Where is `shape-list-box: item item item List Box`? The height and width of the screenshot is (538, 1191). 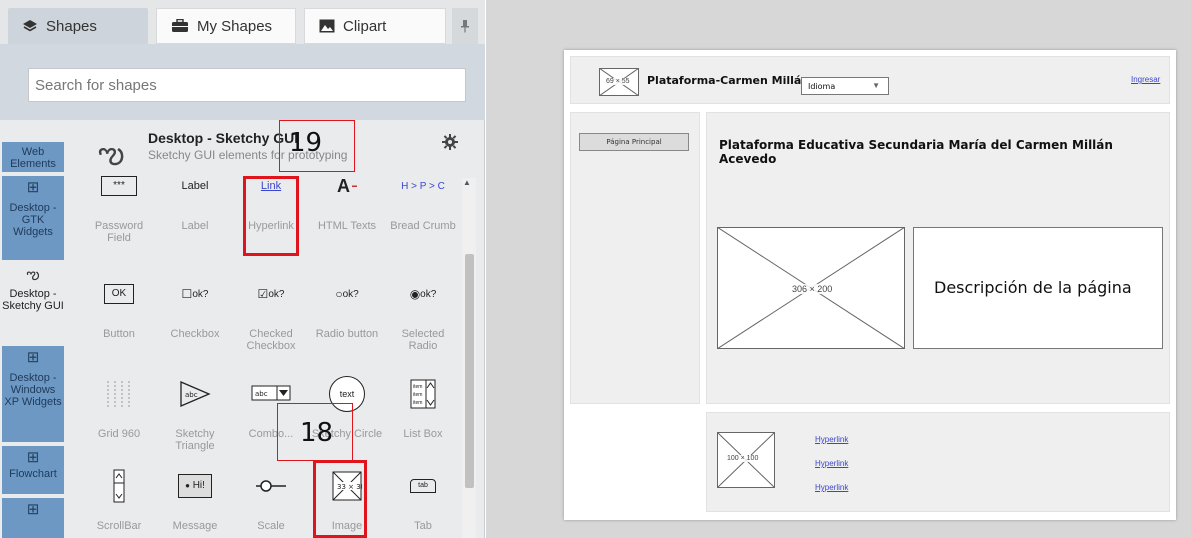
shape-list-box: item item item List Box is located at coordinates (423, 407).